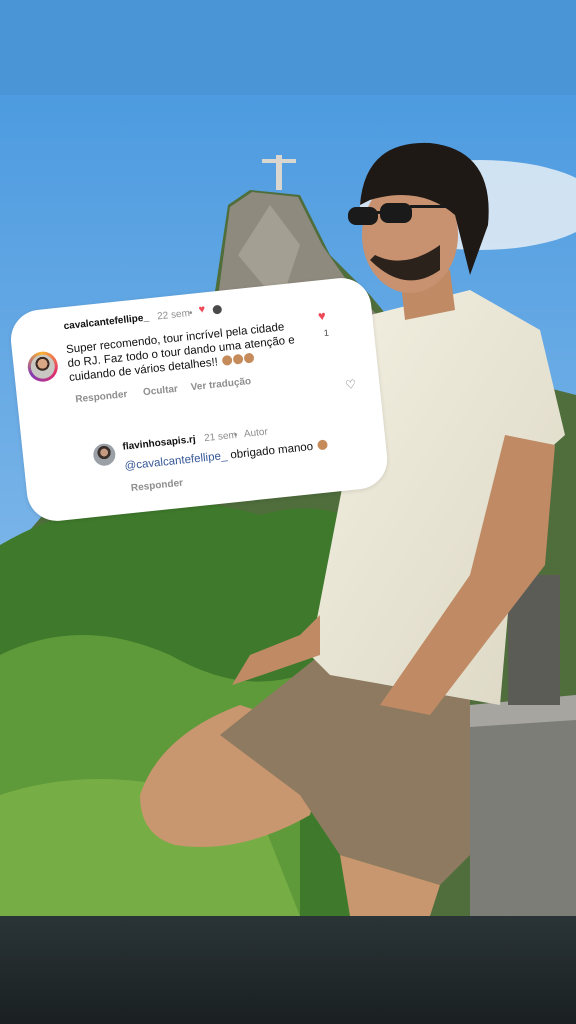 This screenshot has height=1024, width=576. Describe the element at coordinates (159, 443) in the screenshot. I see `reply-username: flavinhosapis.rj` at that location.